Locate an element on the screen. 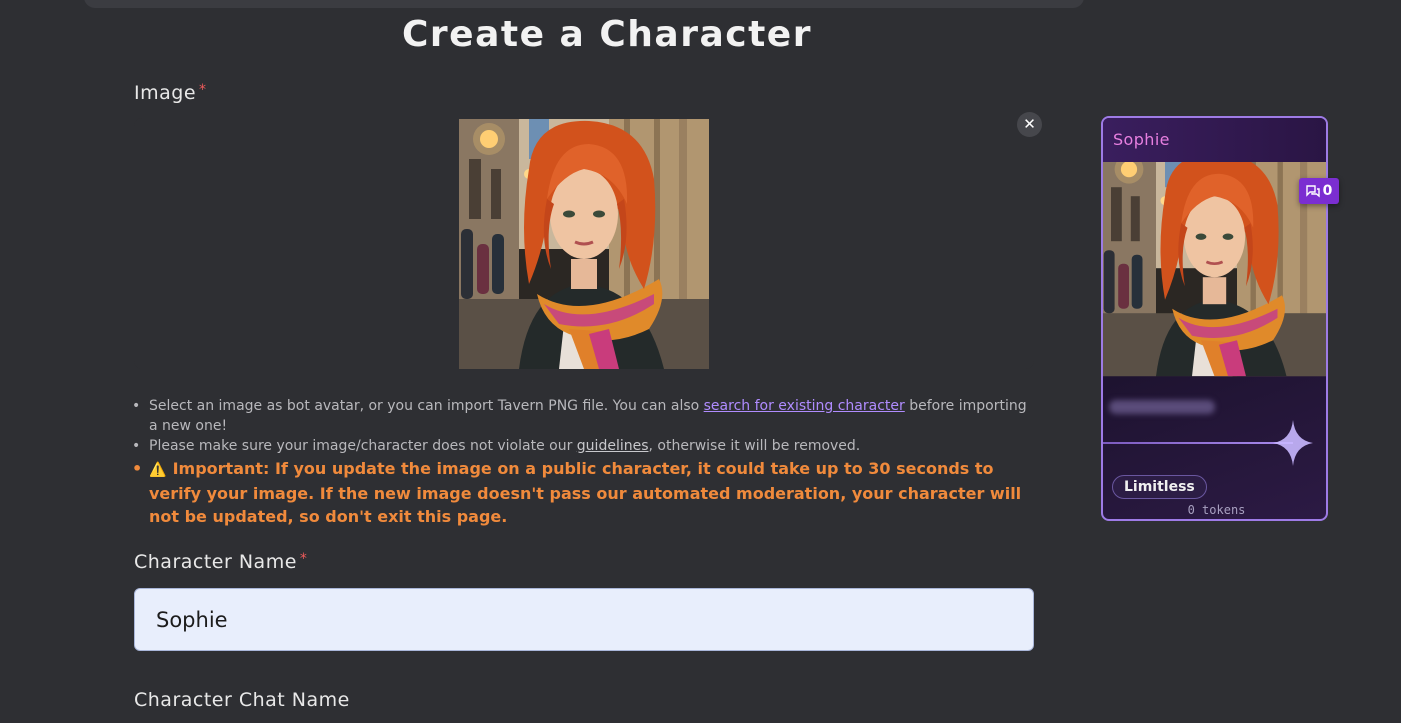  image-label-text: Image is located at coordinates (165, 93).